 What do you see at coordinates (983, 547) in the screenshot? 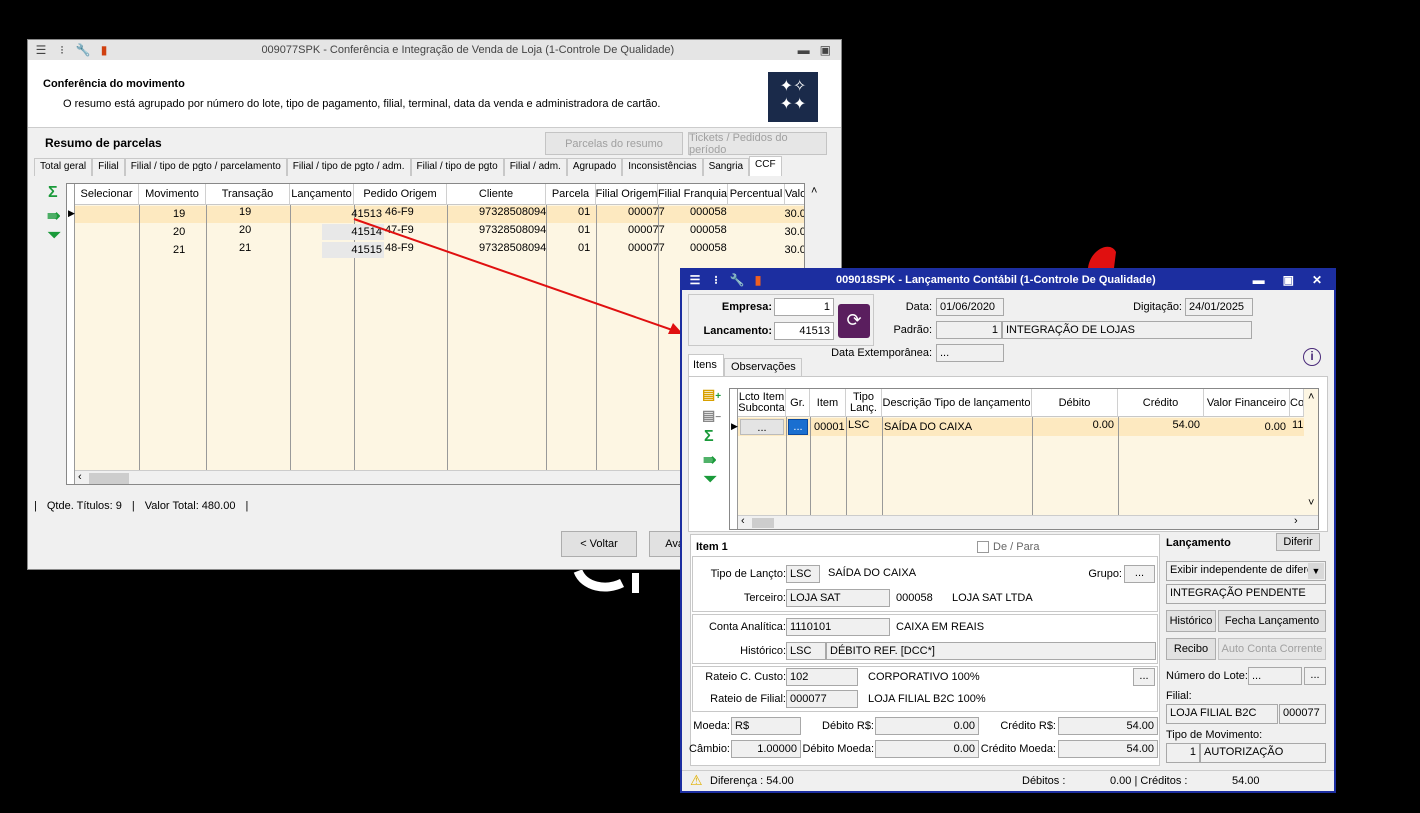
I see `depara-checkbox` at bounding box center [983, 547].